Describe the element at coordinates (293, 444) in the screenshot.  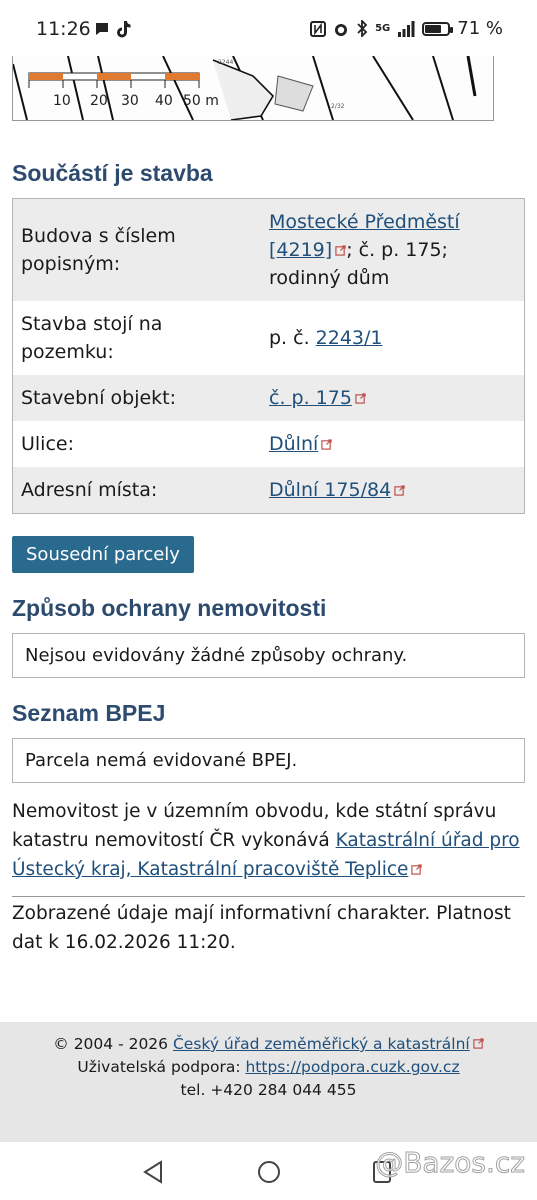
I see `street-link: Důlní` at that location.